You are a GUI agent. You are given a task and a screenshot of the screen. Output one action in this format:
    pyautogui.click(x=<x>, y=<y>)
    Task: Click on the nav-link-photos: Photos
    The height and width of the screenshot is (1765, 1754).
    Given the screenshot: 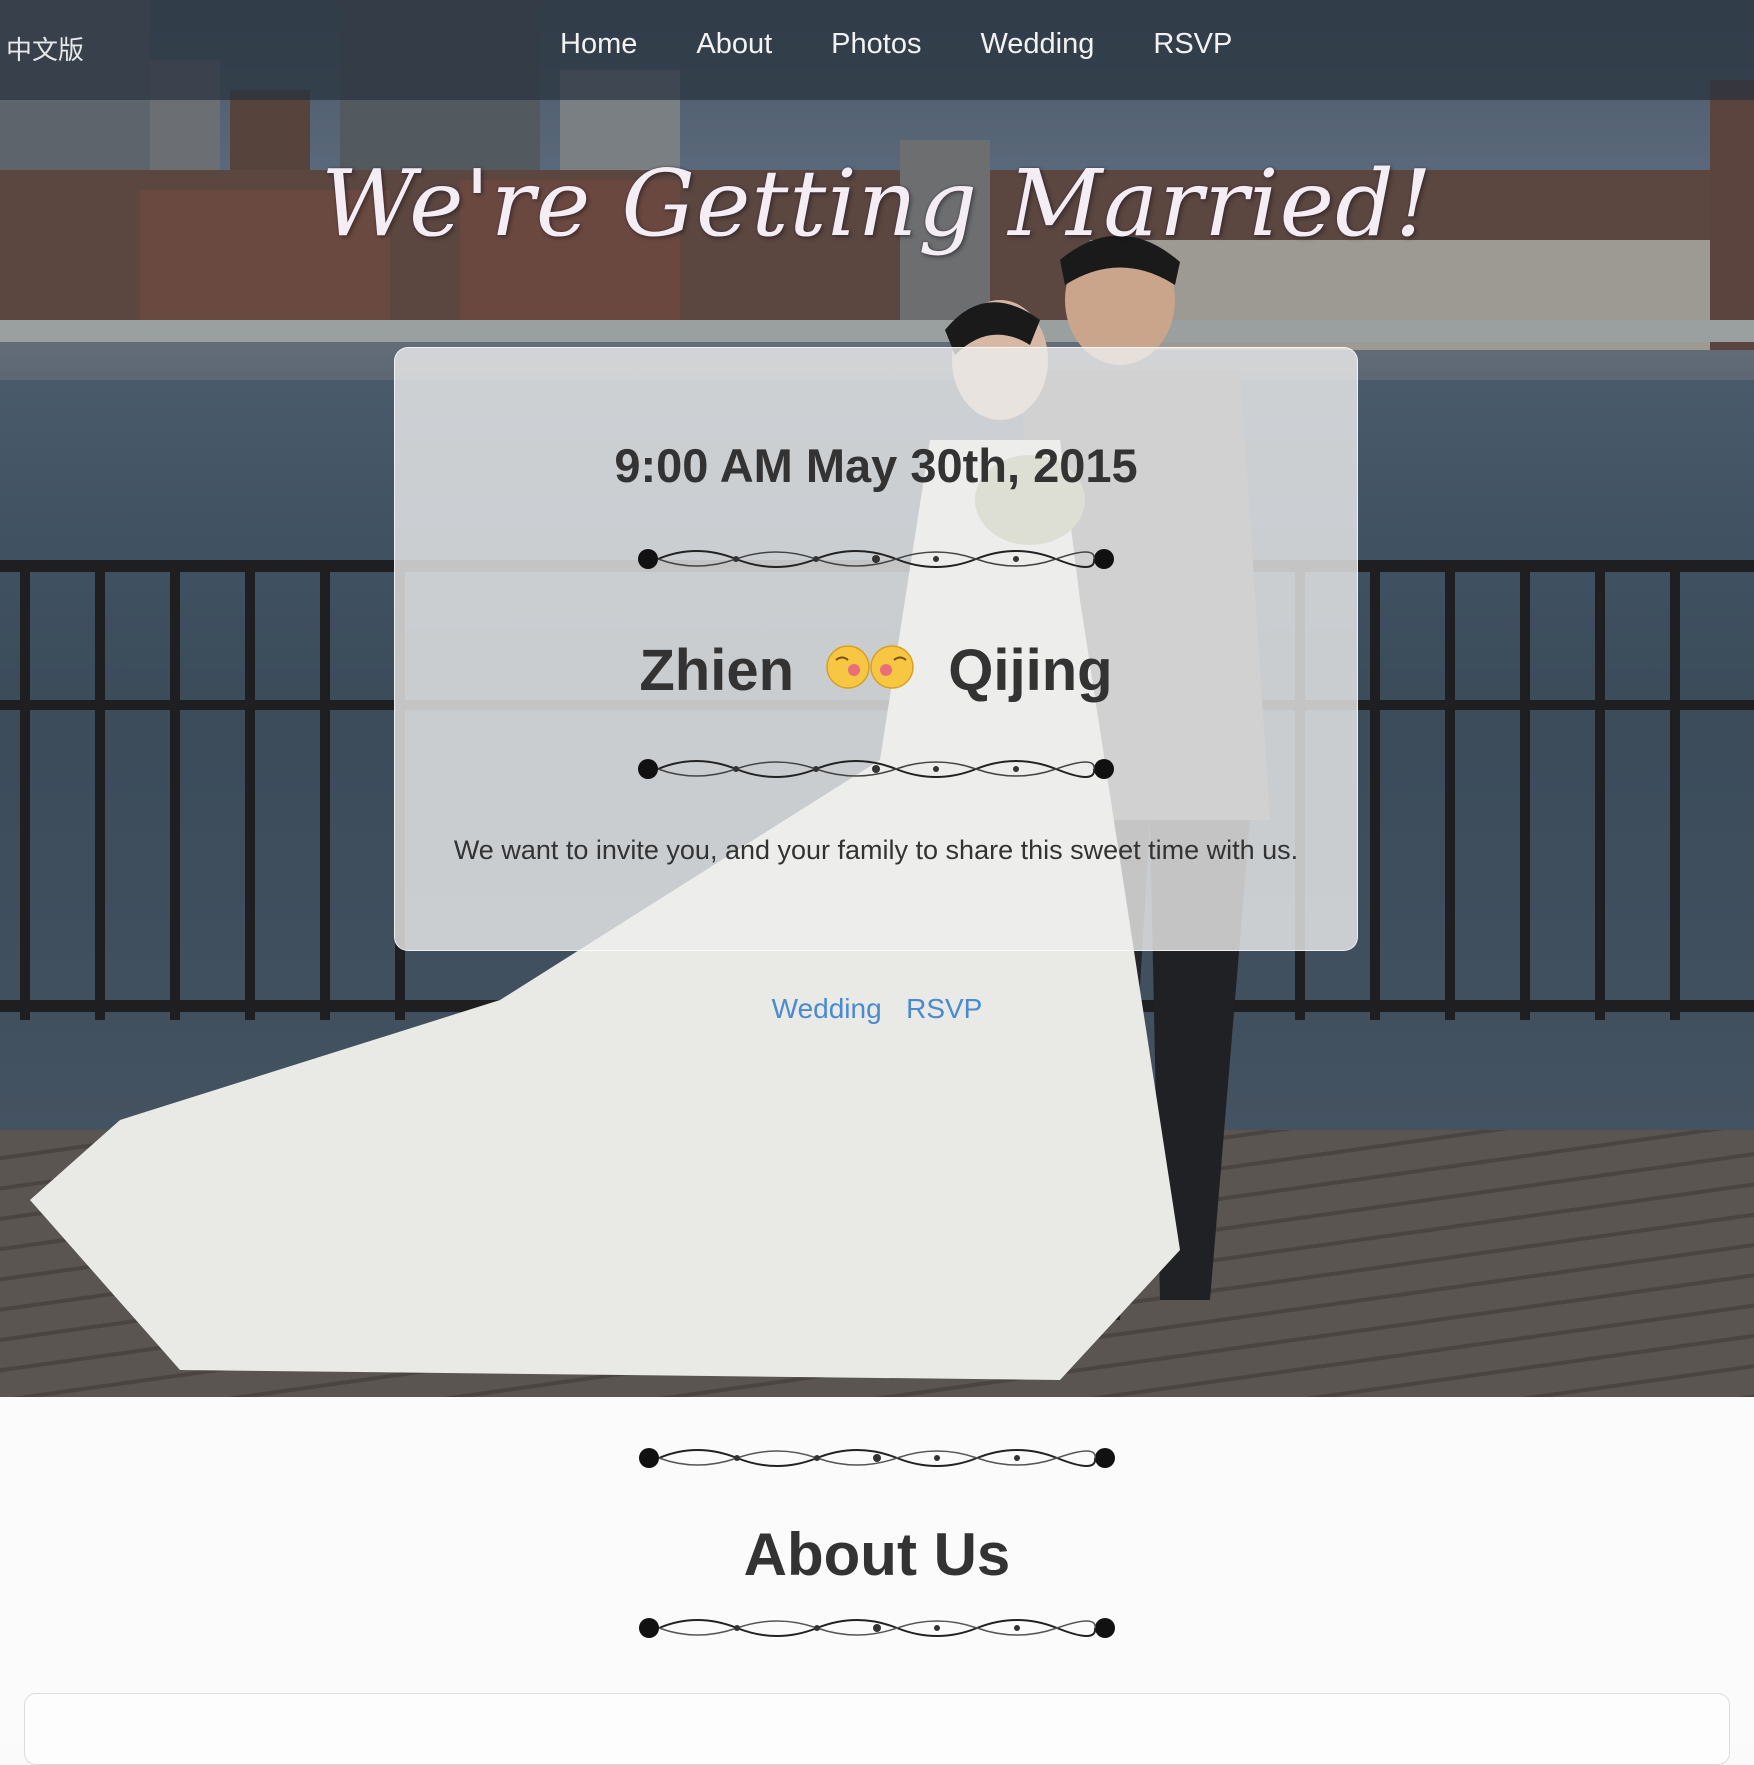 What is the action you would take?
    pyautogui.click(x=876, y=44)
    